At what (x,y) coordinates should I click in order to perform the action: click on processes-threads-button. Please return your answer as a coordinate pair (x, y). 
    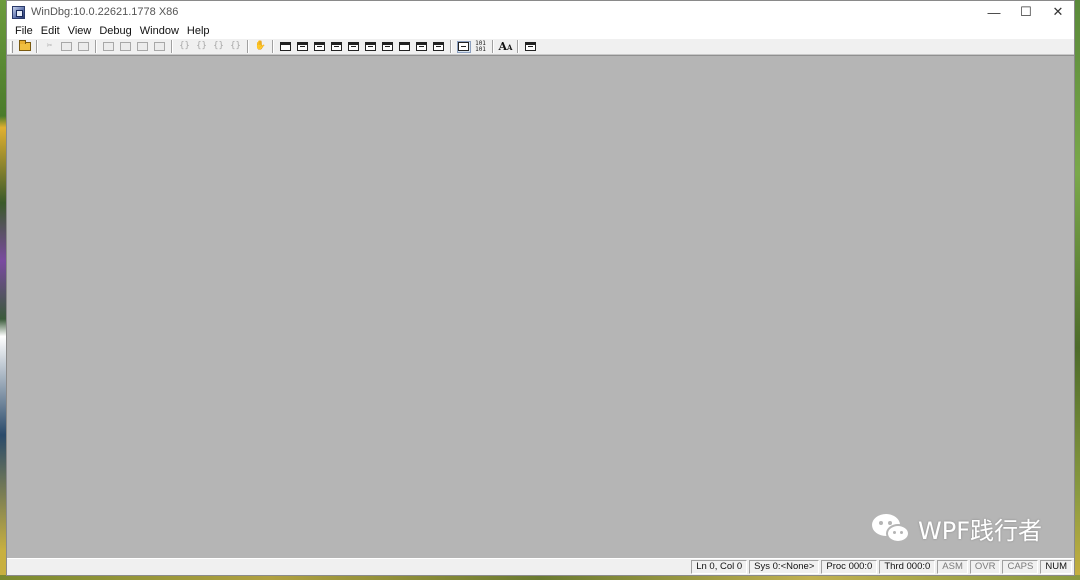
    Looking at the image, I should click on (422, 47).